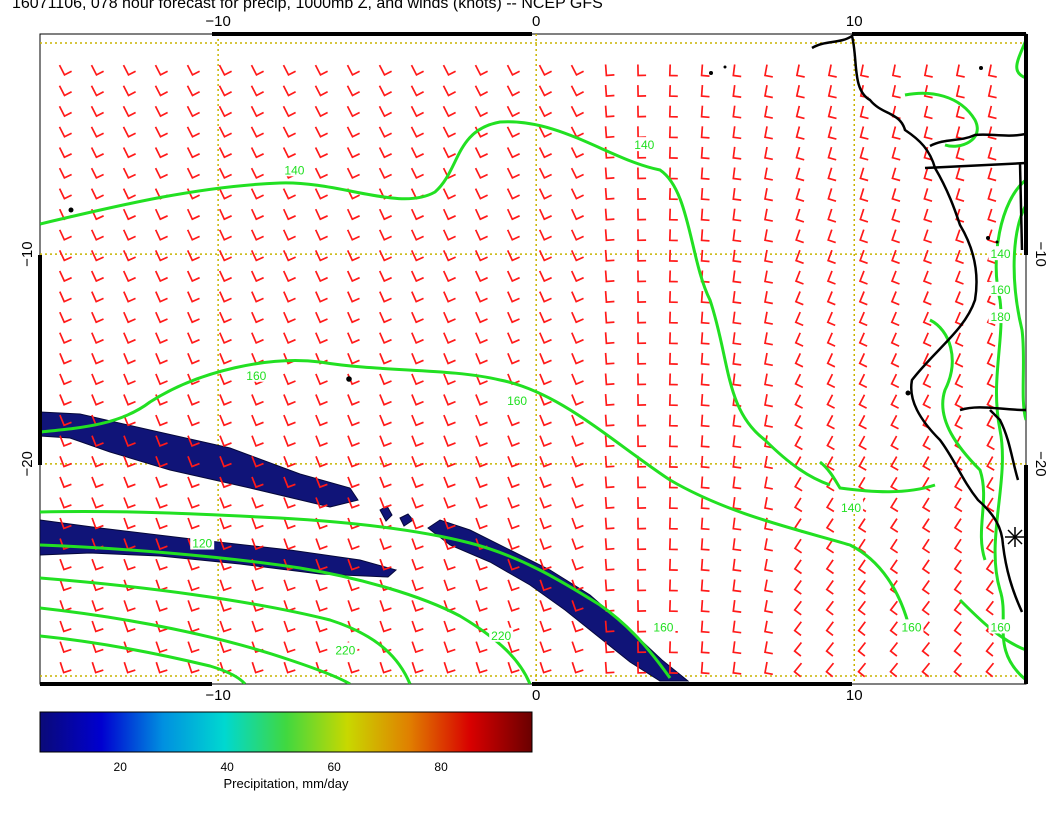 This screenshot has width=1056, height=816. What do you see at coordinates (202, 544) in the screenshot?
I see `contour-label: 120` at bounding box center [202, 544].